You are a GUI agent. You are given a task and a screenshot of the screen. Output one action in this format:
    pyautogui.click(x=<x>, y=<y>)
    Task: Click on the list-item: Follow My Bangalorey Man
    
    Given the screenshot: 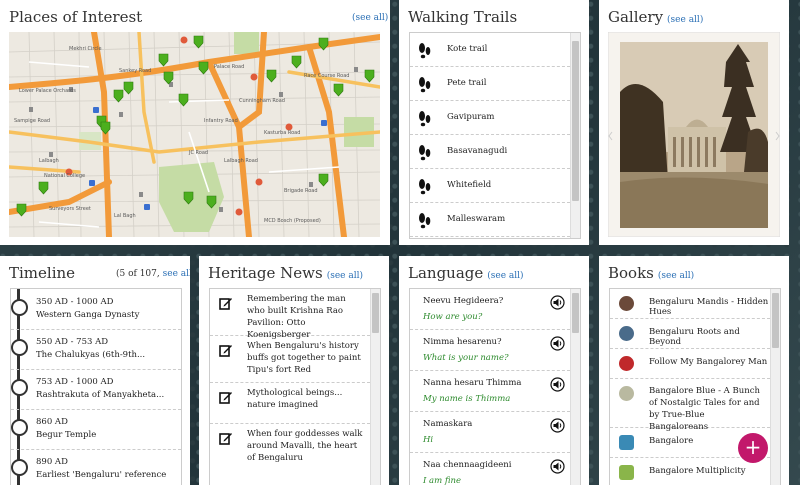 What is the action you would take?
    pyautogui.click(x=690, y=364)
    